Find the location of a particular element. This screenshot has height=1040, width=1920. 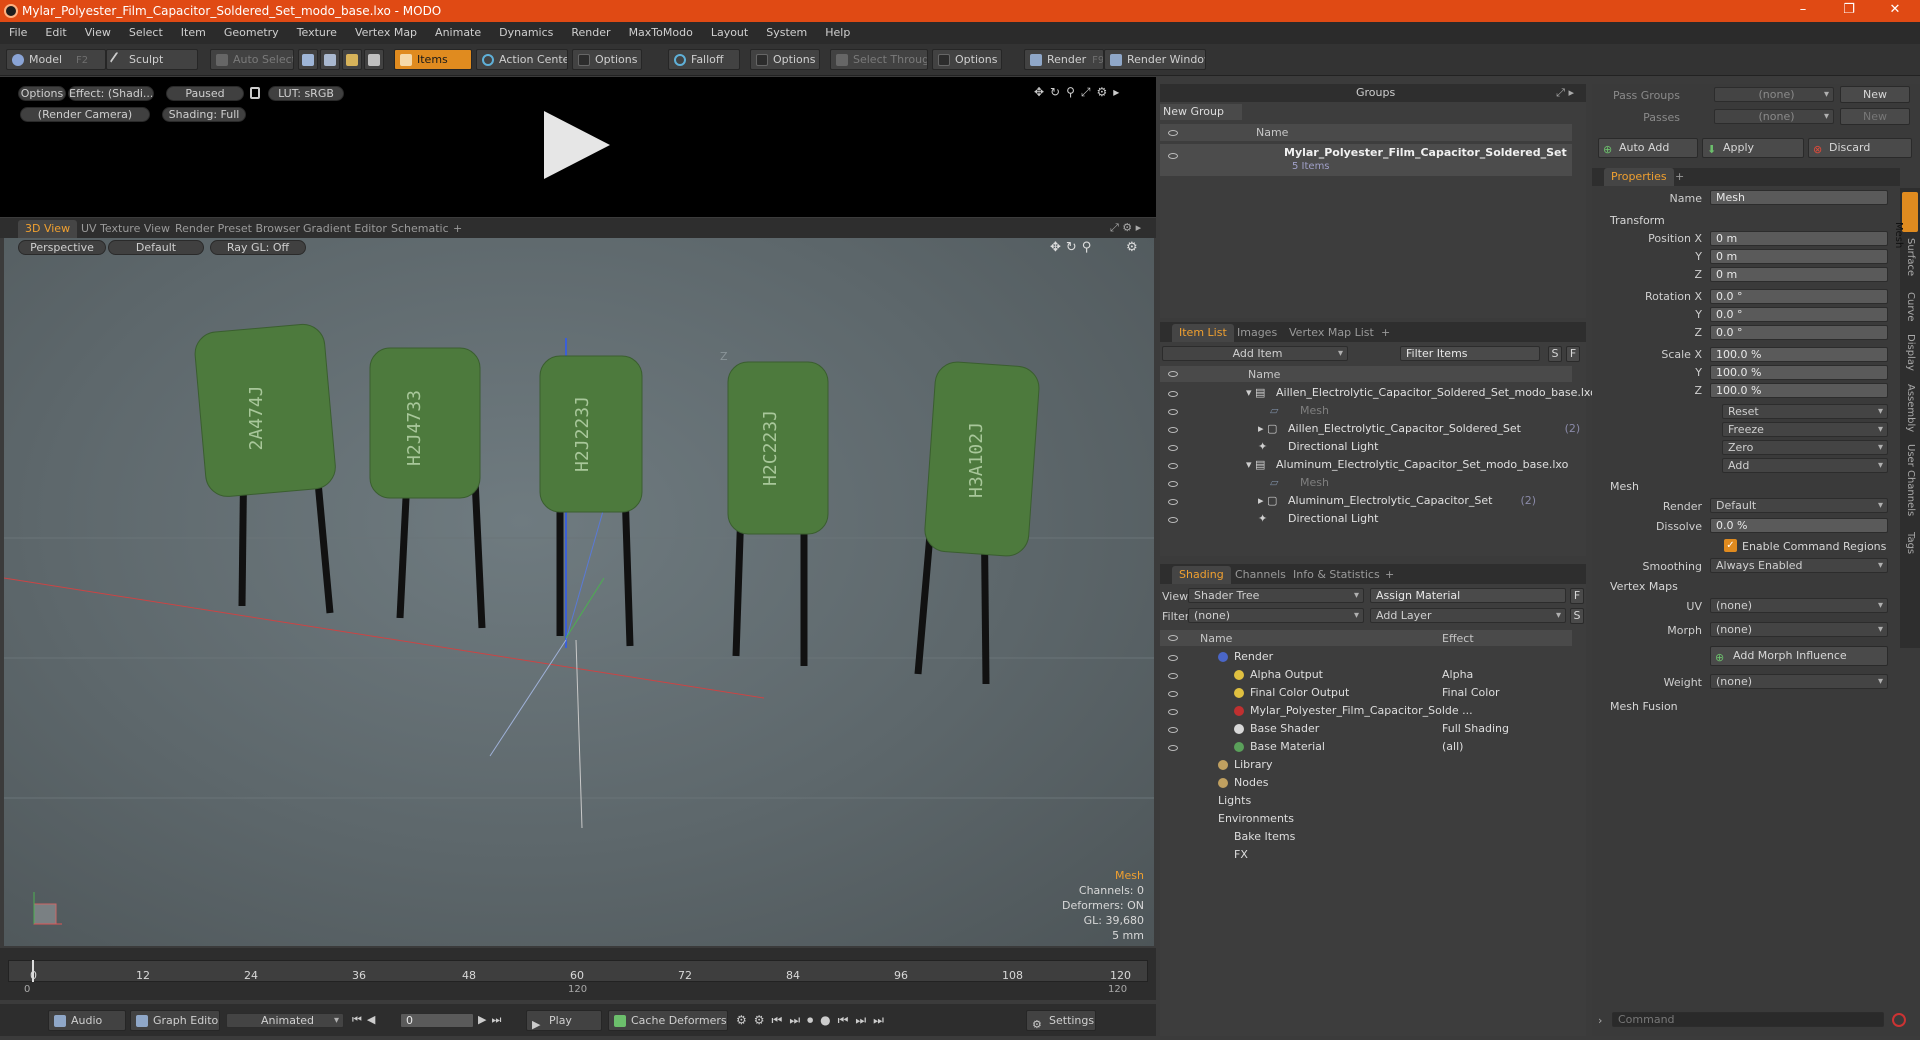

material-select-button is located at coordinates (374, 59).